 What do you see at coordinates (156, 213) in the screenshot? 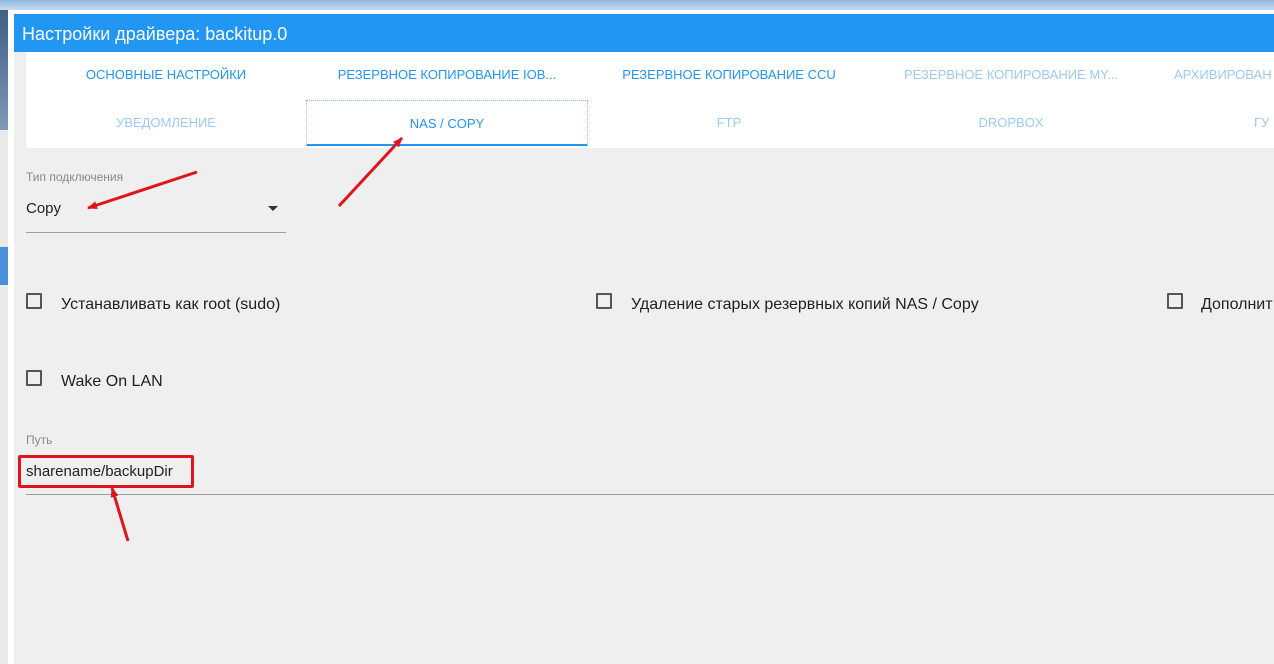
I see `connection-type-select: Copy` at bounding box center [156, 213].